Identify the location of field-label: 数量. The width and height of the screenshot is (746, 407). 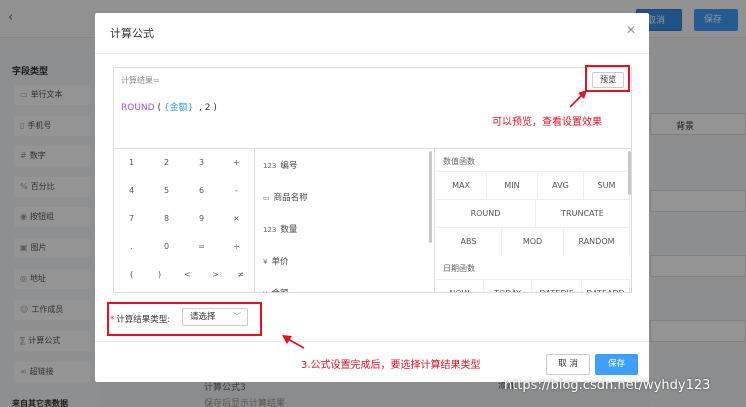
(289, 230).